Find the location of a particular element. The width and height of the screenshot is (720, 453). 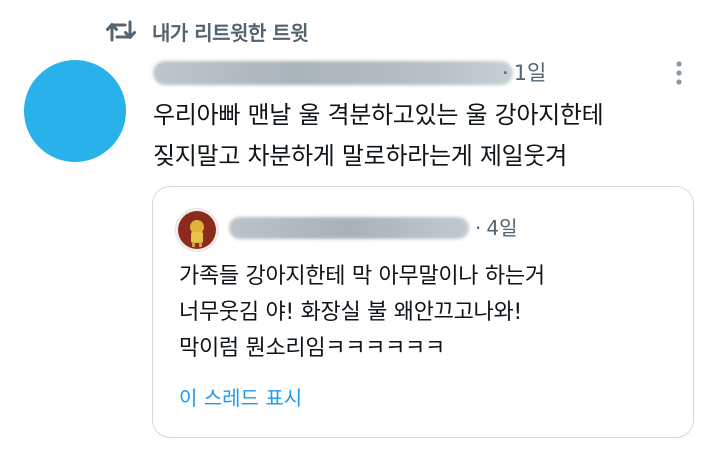

quoted-author-avatar is located at coordinates (197, 230).